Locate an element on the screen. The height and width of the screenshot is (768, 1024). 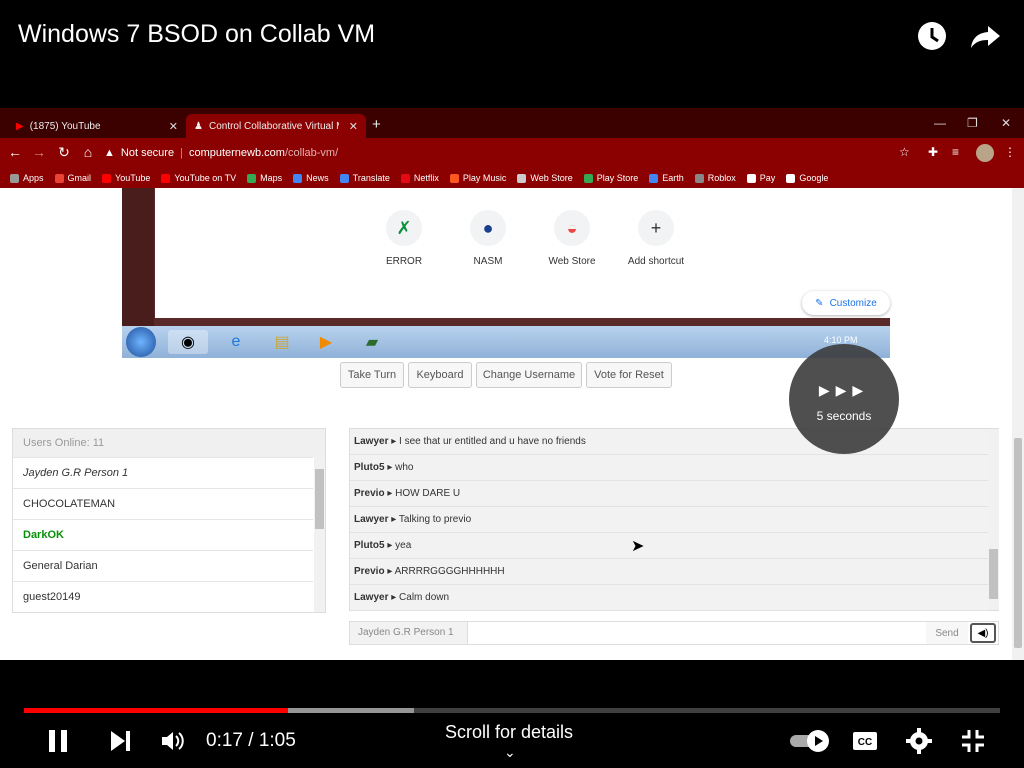
bookmark-item: Earth is located at coordinates (666, 178).